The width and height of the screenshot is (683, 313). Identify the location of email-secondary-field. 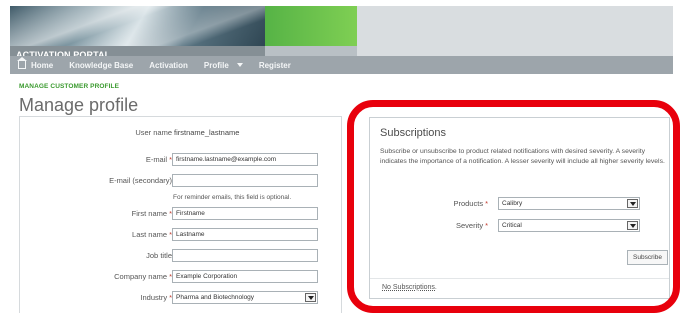
(245, 180).